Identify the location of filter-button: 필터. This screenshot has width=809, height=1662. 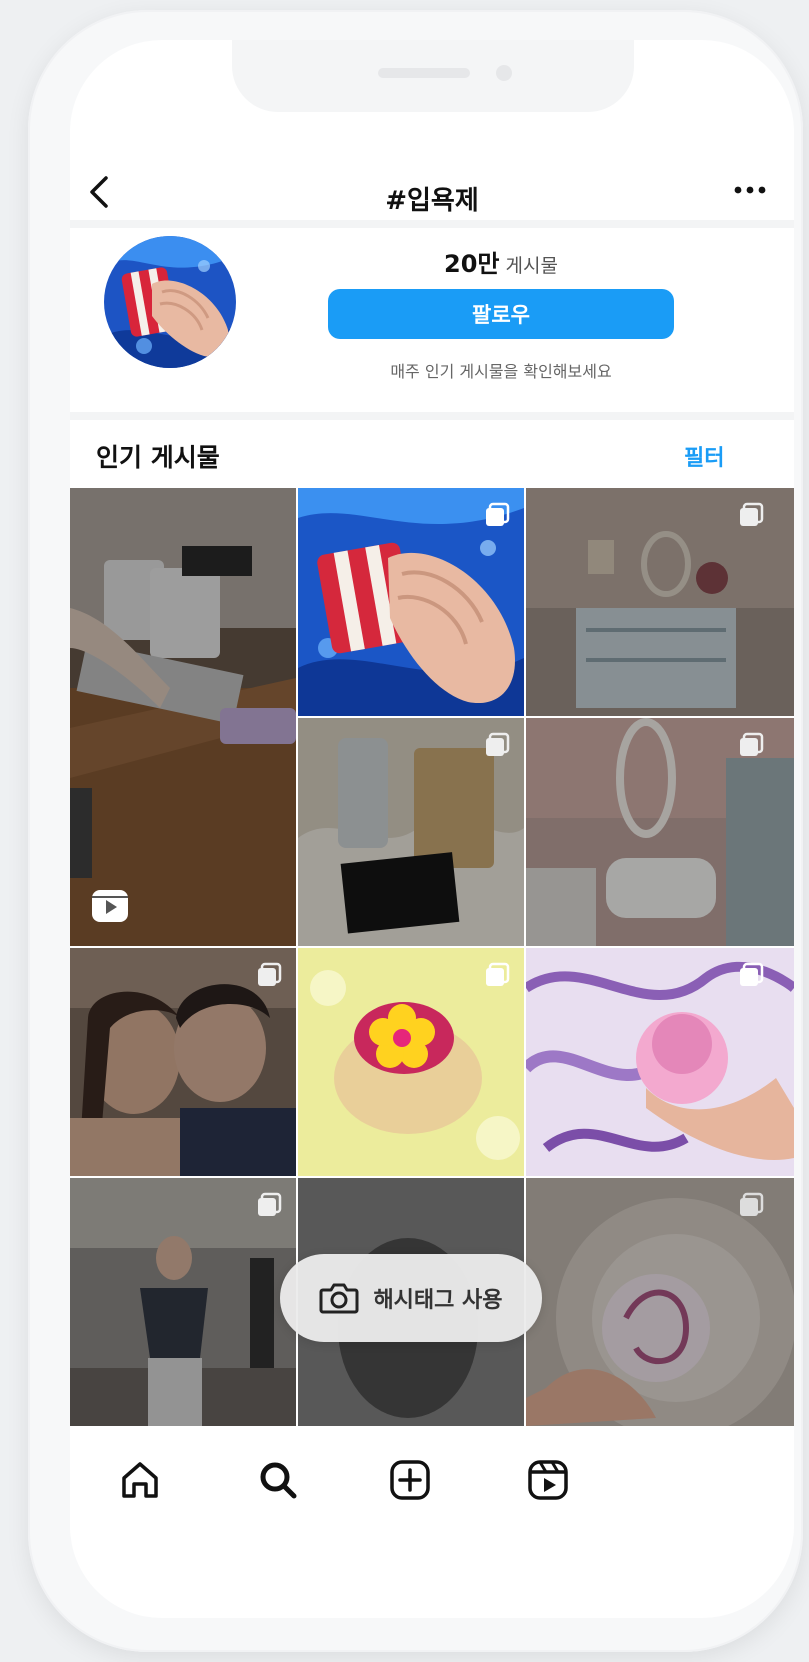
(704, 456).